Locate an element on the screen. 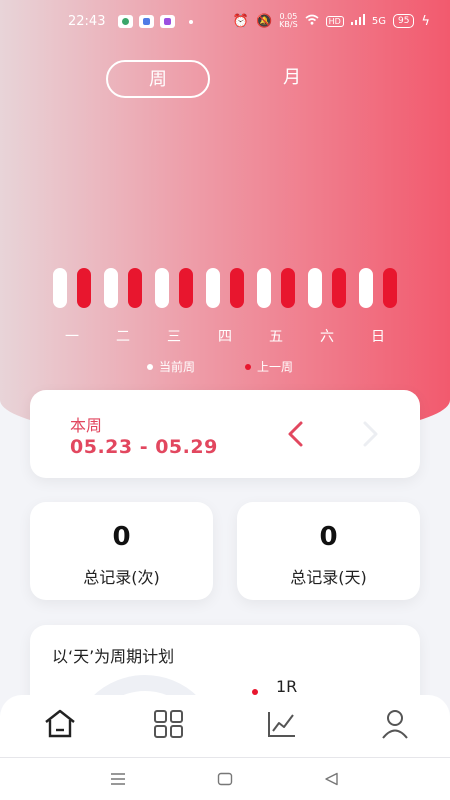 The width and height of the screenshot is (450, 800). chevron-right-icon is located at coordinates (370, 434).